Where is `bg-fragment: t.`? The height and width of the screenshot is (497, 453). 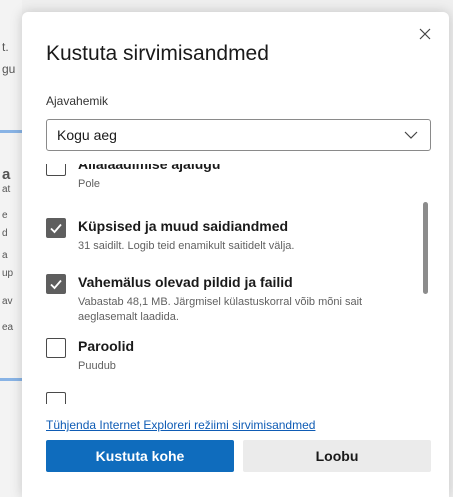 bg-fragment: t. is located at coordinates (5, 47).